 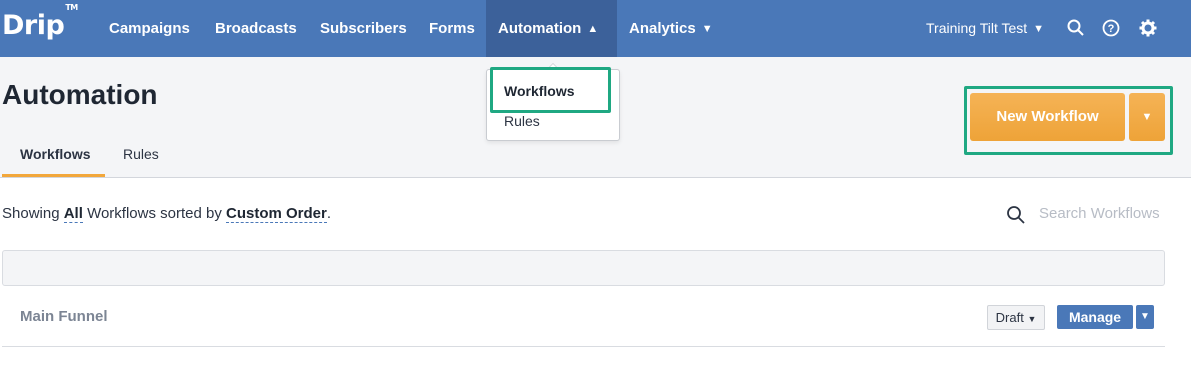 I want to click on nav-campaigns: Campaigns, so click(x=149, y=28).